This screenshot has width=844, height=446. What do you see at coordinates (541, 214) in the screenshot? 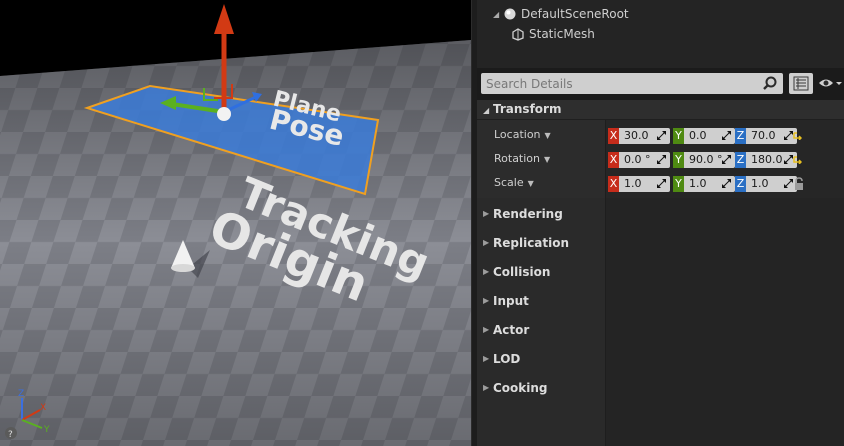
I see `category-rendering: ▶ Rendering` at bounding box center [541, 214].